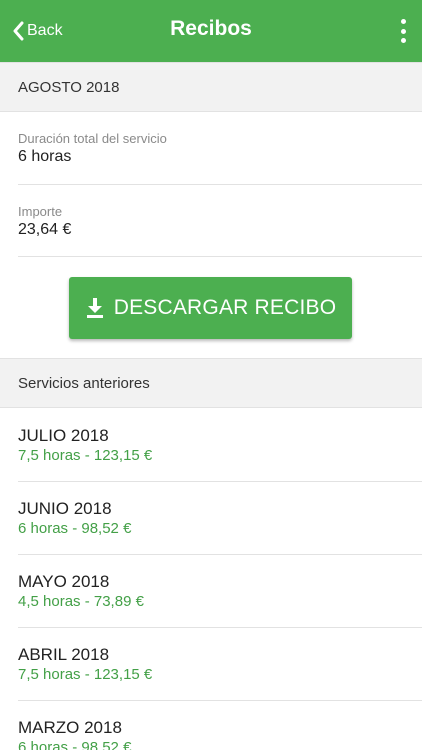 This screenshot has height=750, width=422. Describe the element at coordinates (211, 87) in the screenshot. I see `current-month-header: AGOSTO 2018` at that location.